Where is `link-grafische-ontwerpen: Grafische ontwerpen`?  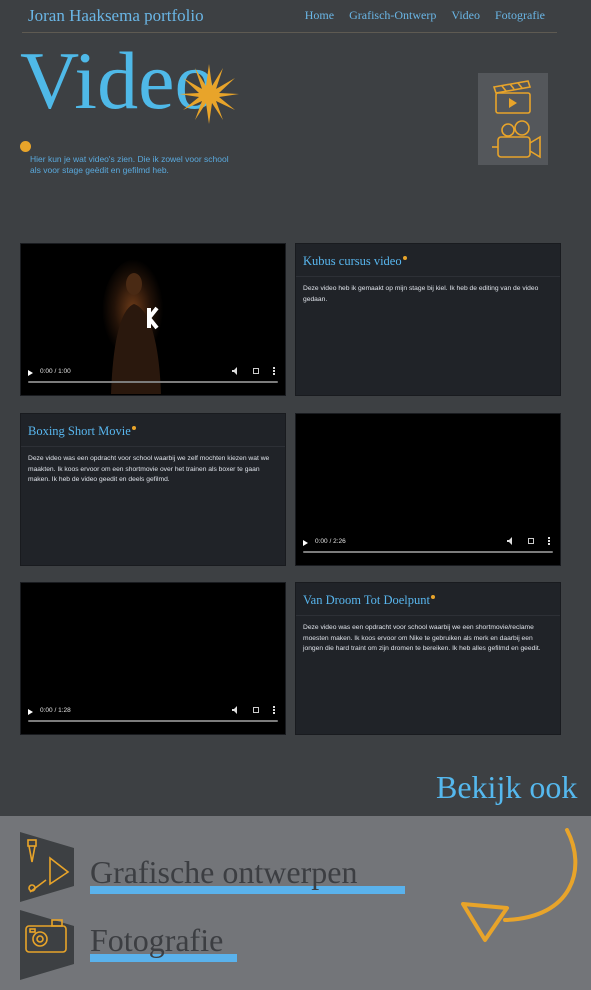 link-grafische-ontwerpen: Grafische ontwerpen is located at coordinates (212, 867).